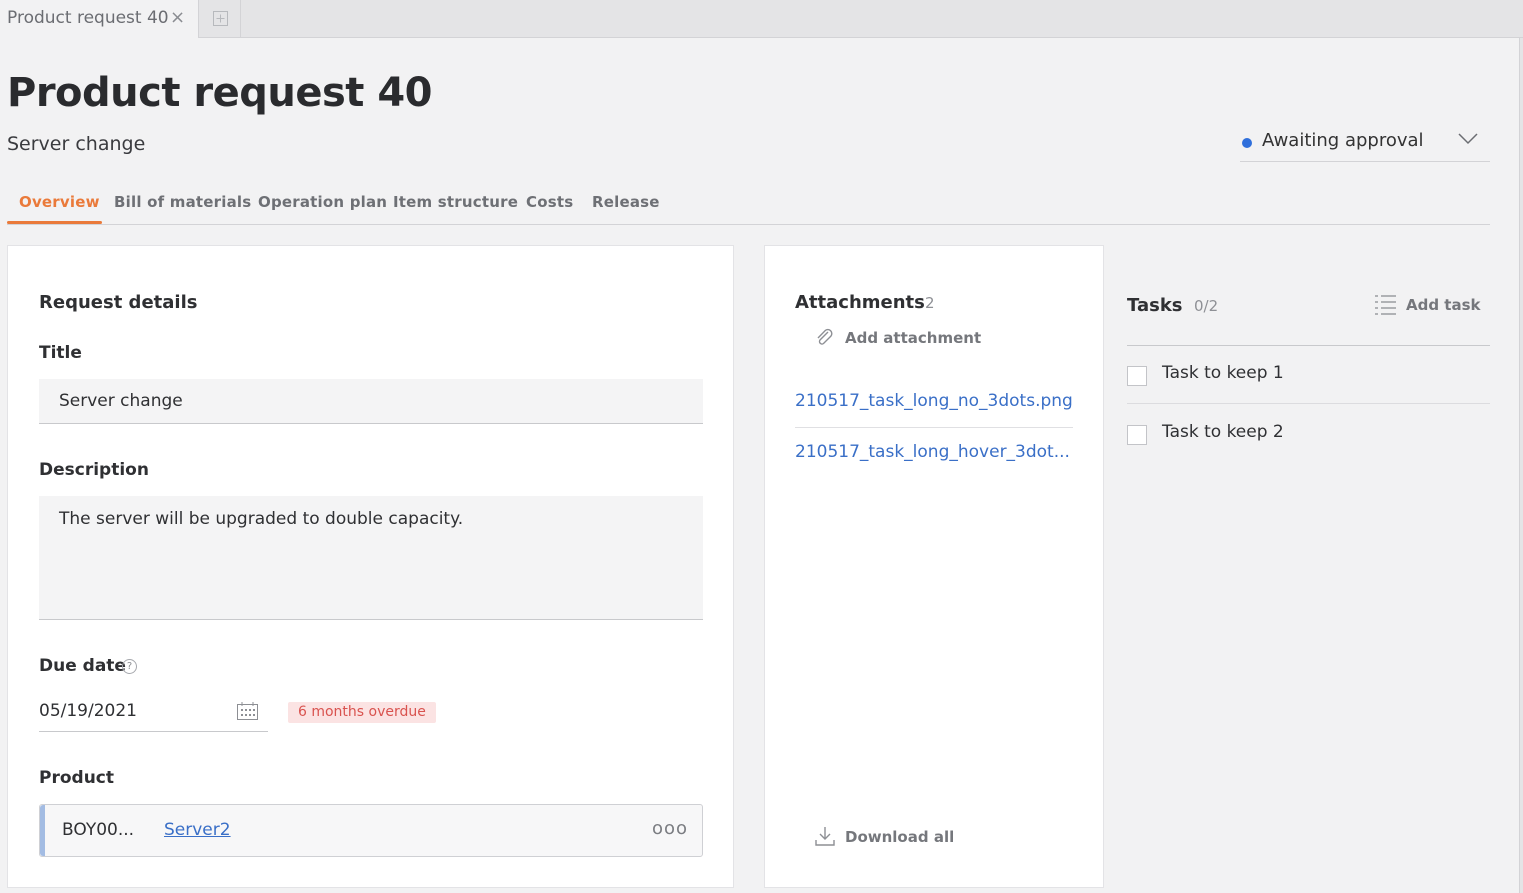 The height and width of the screenshot is (893, 1523). Describe the element at coordinates (1308, 403) in the screenshot. I see `task-divider` at that location.